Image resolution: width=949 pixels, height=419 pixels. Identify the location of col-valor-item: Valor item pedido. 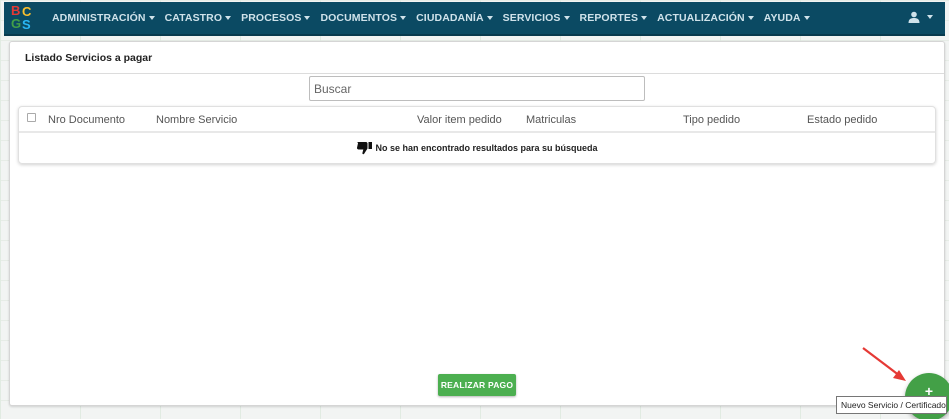
(459, 120).